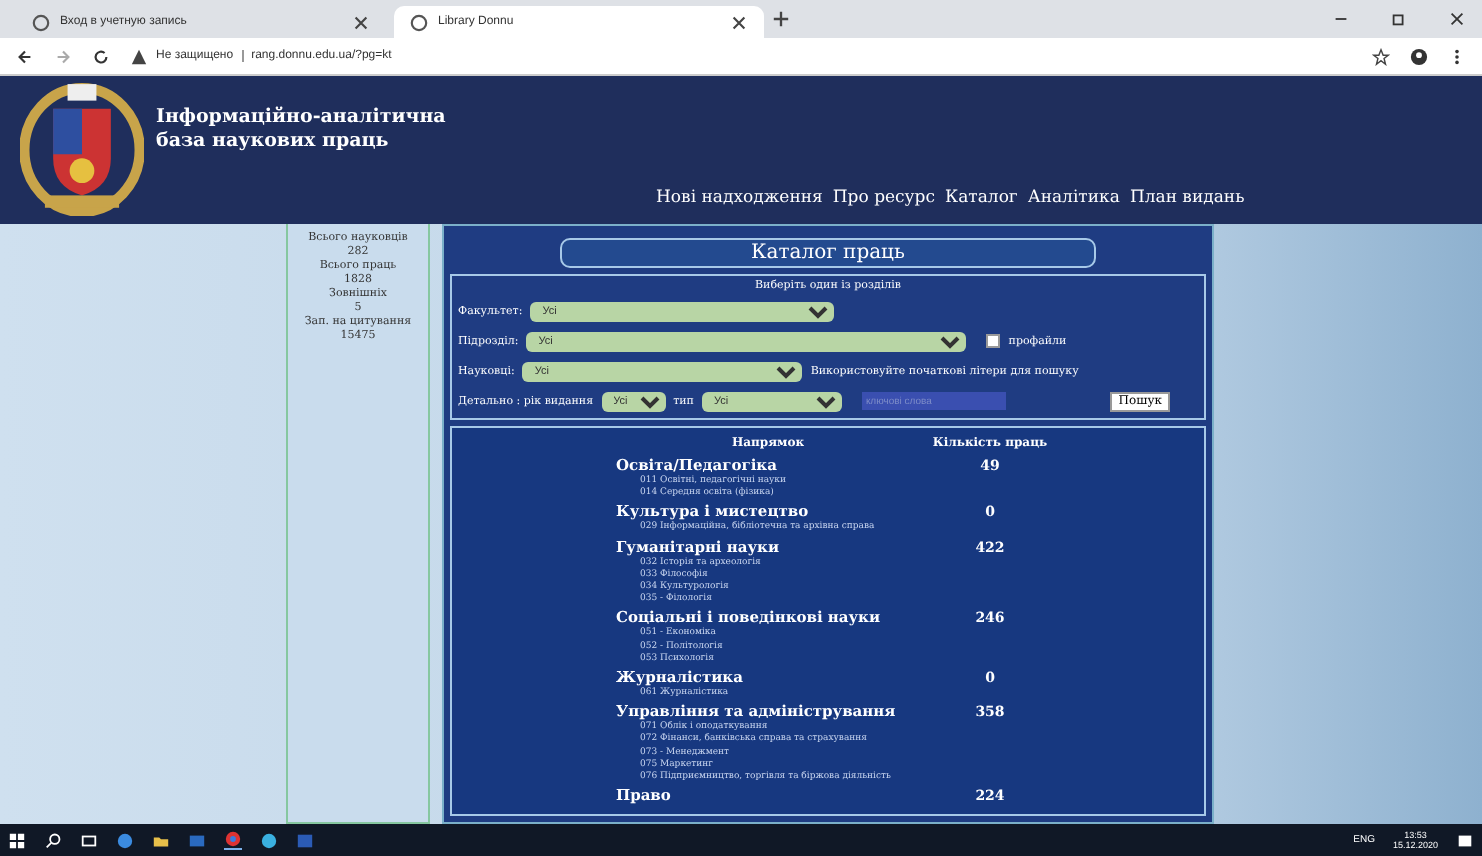  Describe the element at coordinates (82, 148) in the screenshot. I see `emblem-drawing` at that location.